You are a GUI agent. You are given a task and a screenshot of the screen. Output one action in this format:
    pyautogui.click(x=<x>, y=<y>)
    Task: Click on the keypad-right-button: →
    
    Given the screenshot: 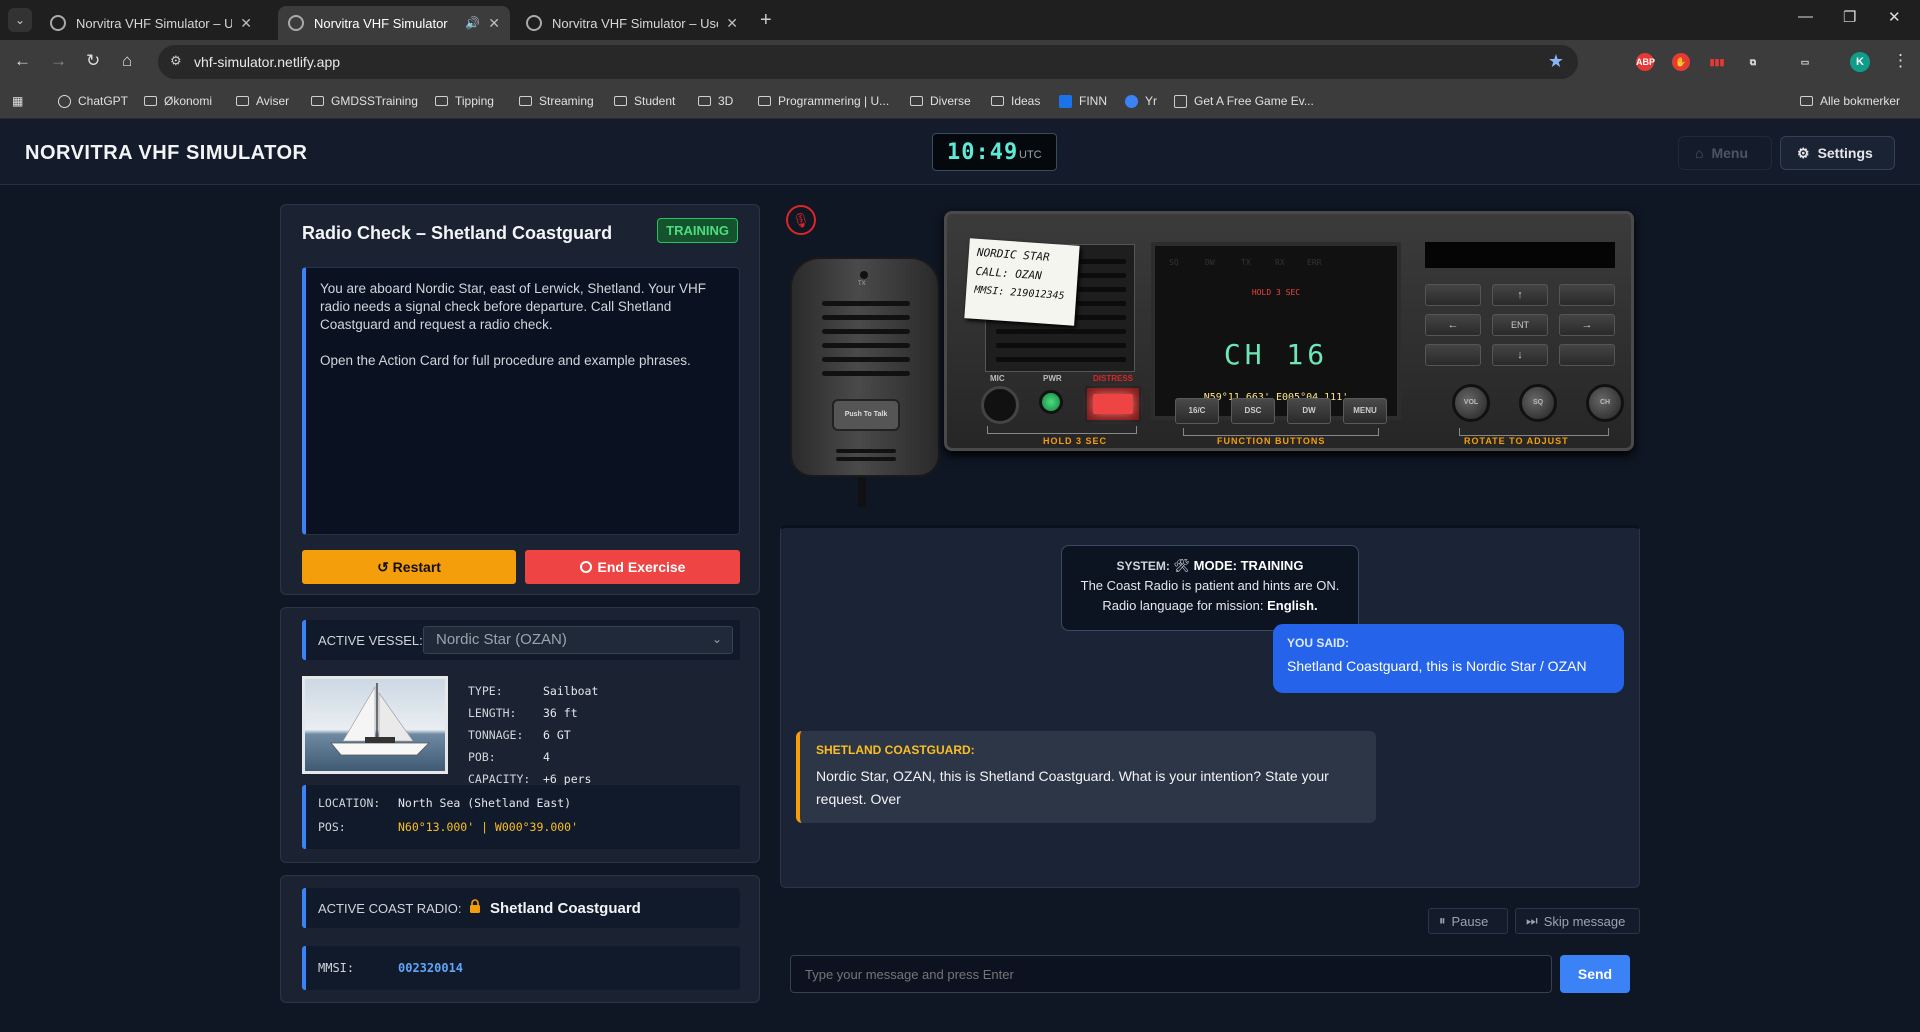 What is the action you would take?
    pyautogui.click(x=1587, y=325)
    